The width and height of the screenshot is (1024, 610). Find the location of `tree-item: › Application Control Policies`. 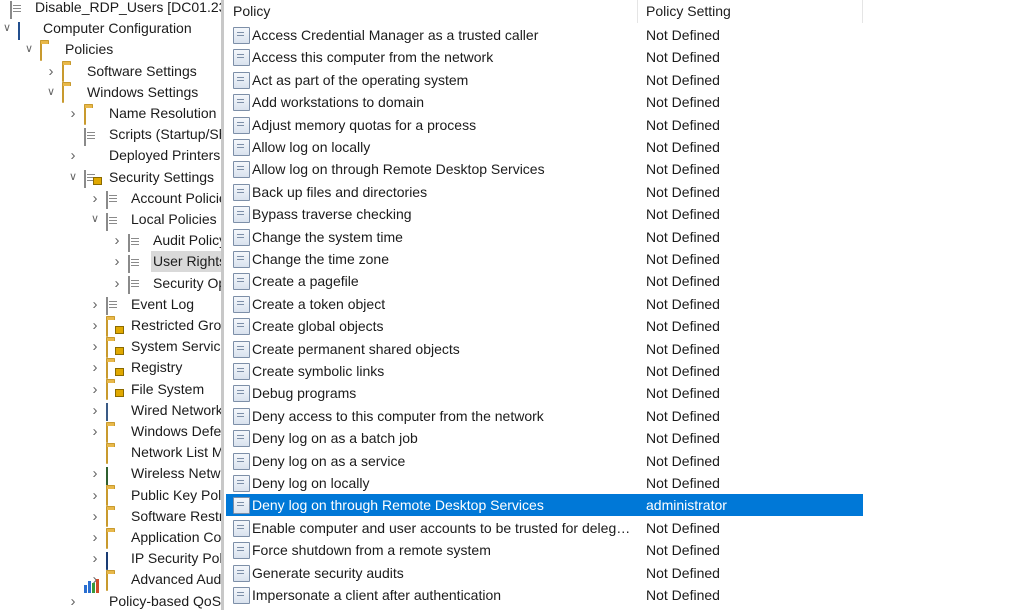

tree-item: › Application Control Policies is located at coordinates (154, 538).